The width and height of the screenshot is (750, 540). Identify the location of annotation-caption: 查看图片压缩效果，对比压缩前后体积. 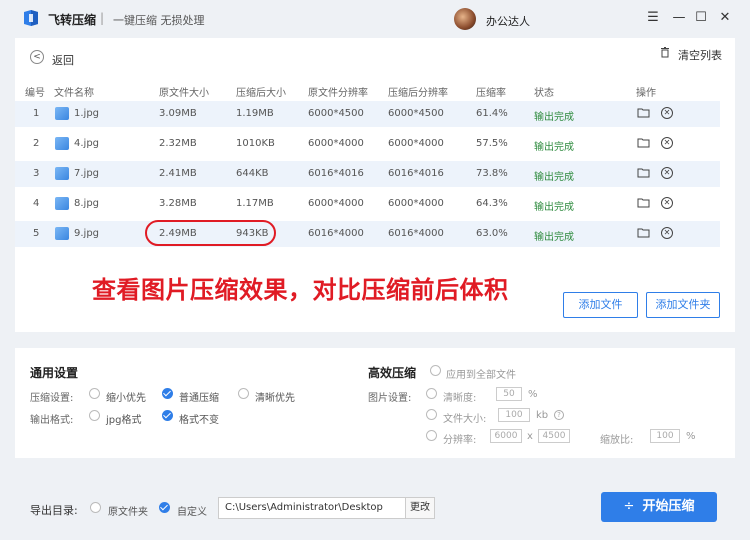
(300, 290).